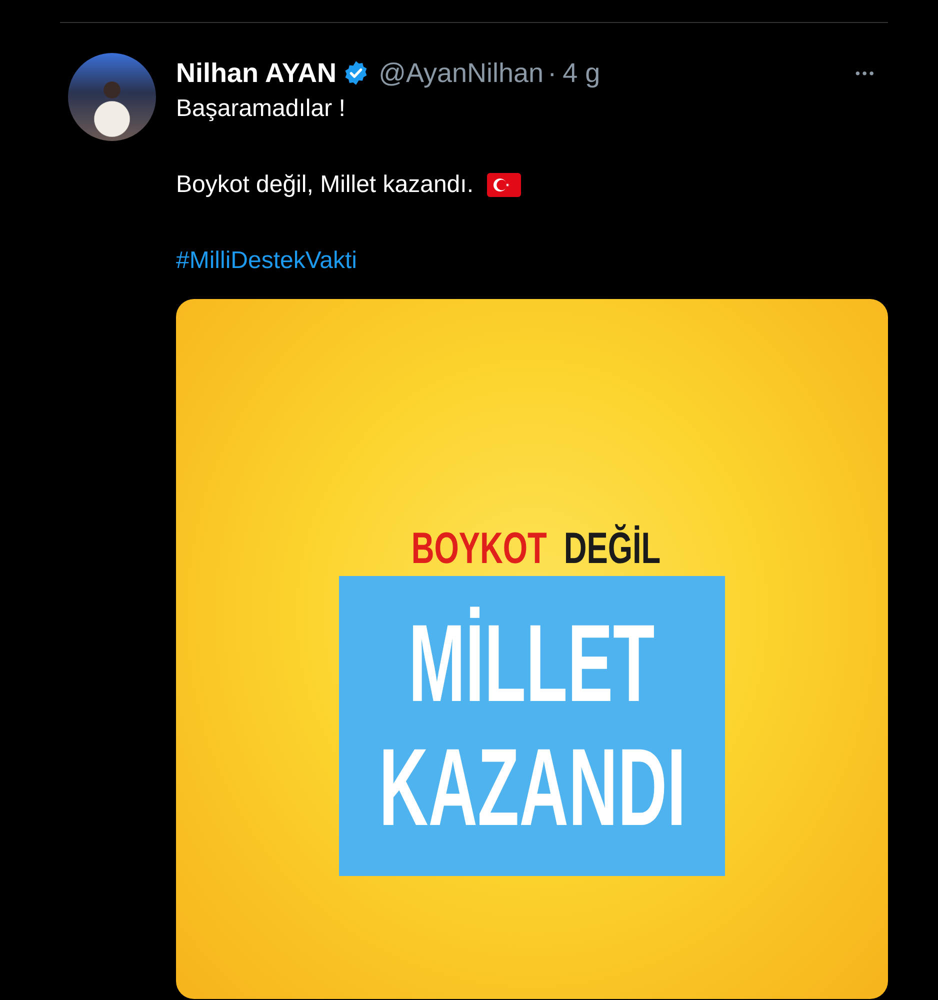 This screenshot has height=1000, width=938. What do you see at coordinates (612, 549) in the screenshot?
I see `headline-word: DEĞİL` at bounding box center [612, 549].